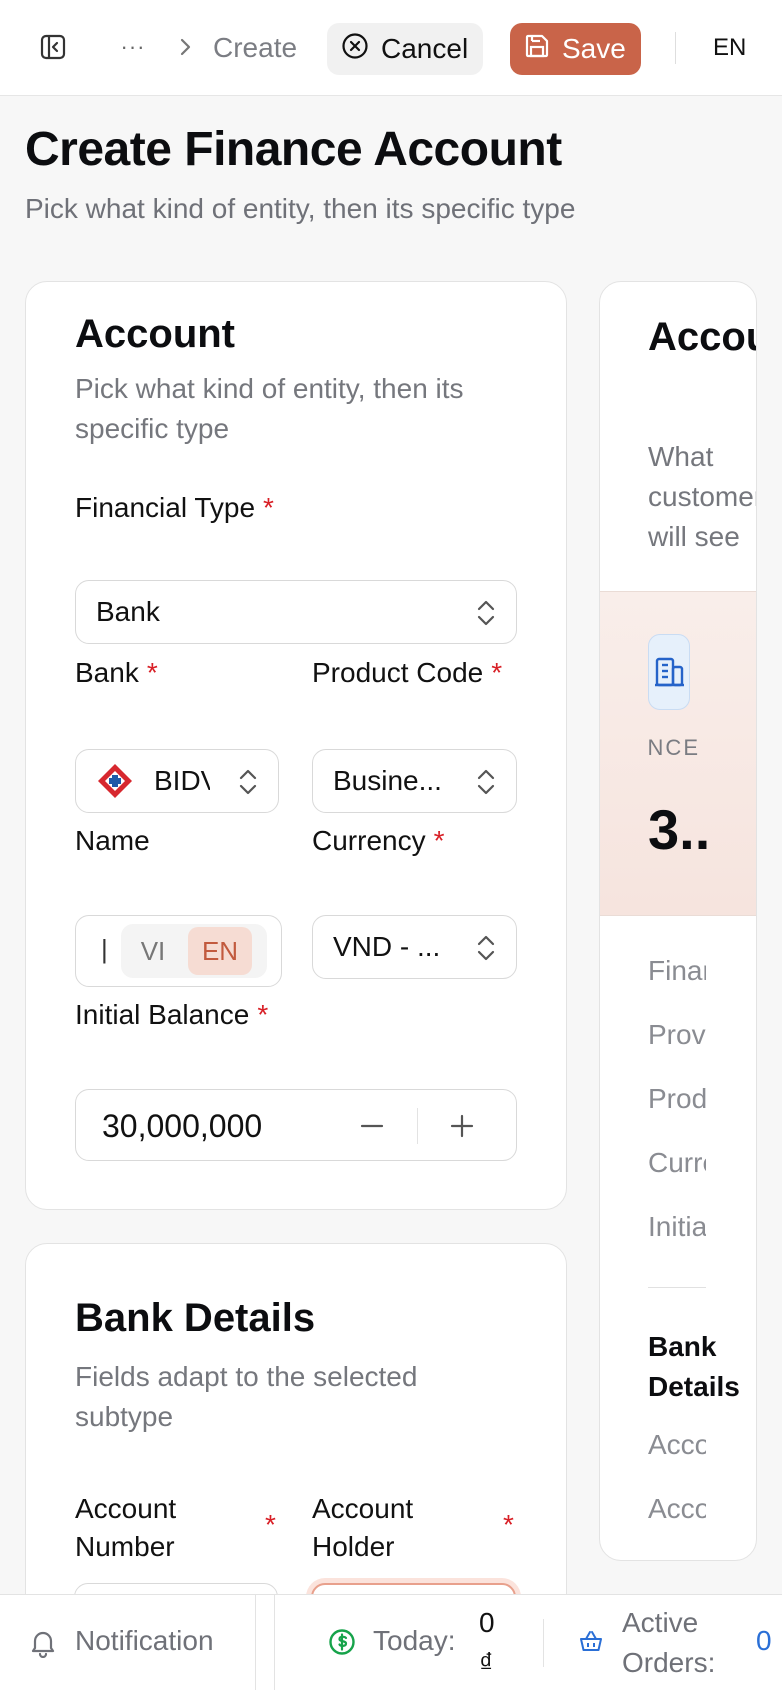 This screenshot has height=1690, width=782. What do you see at coordinates (678, 829) in the screenshot?
I see `preview-balance-value: 3..` at bounding box center [678, 829].